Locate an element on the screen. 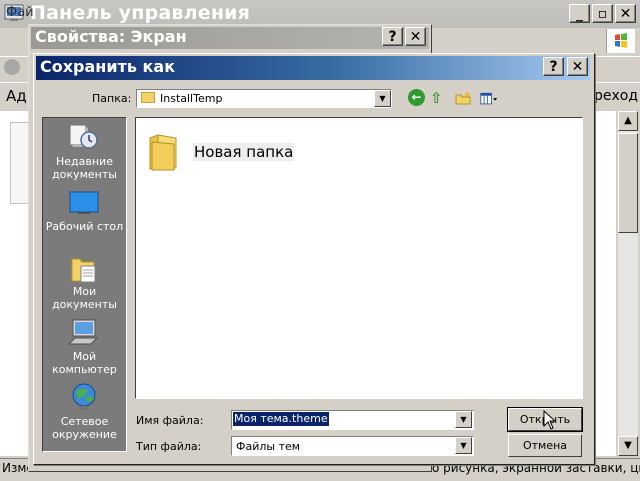  maximize-button: ▫ is located at coordinates (602, 13).